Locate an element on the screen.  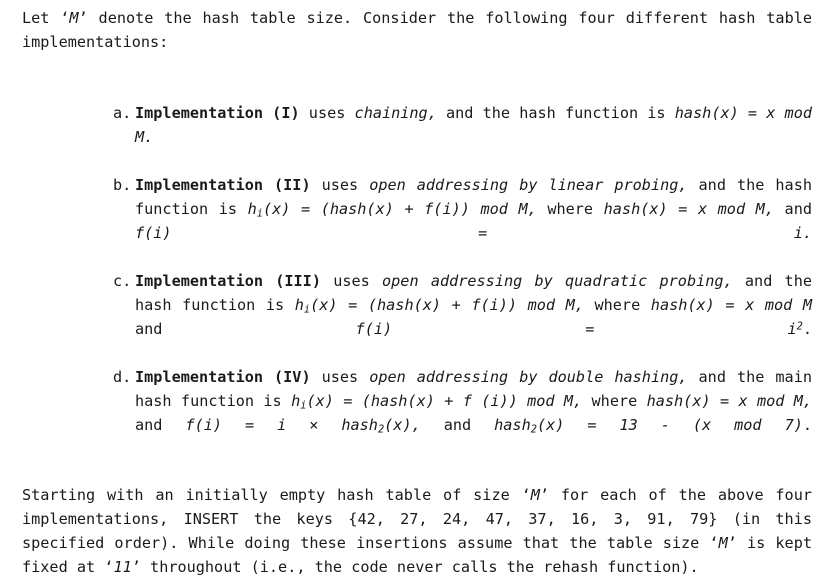
item-c-formula-main: (hash(x) + f(i)) mod M, is located at coordinates (475, 305).